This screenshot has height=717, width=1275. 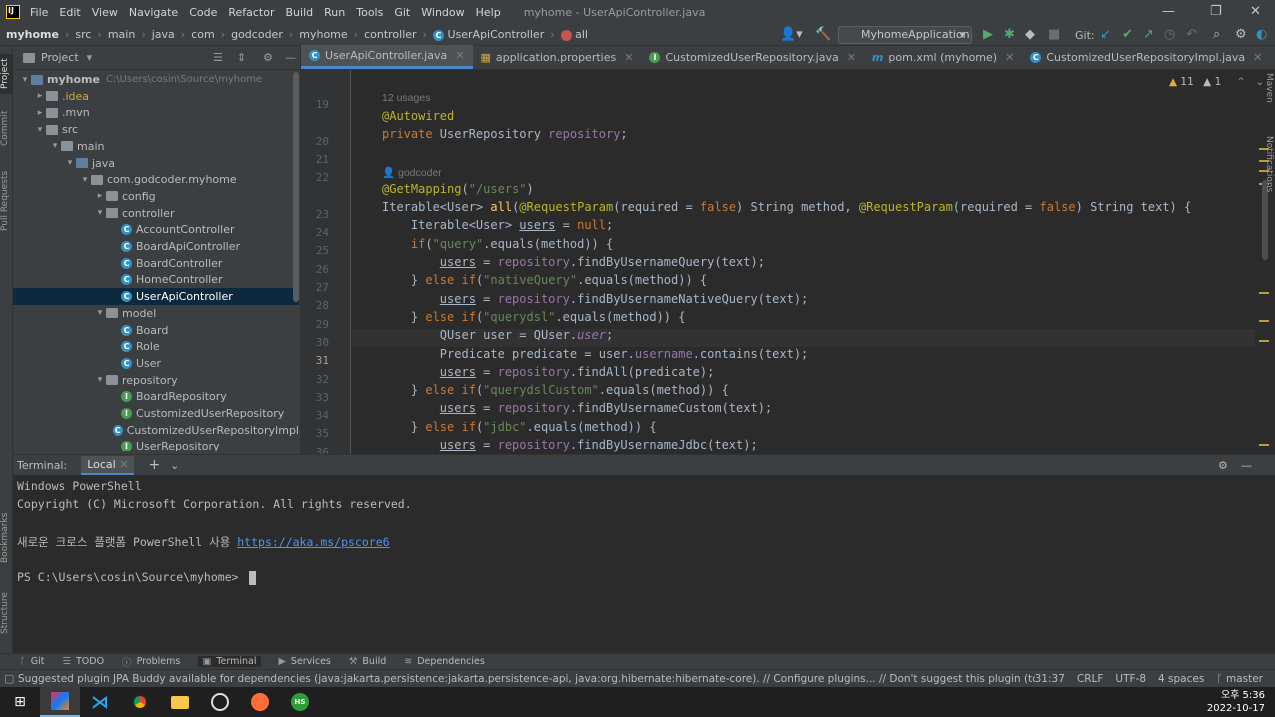 What do you see at coordinates (387, 57) in the screenshot?
I see `tab-userapicontroller-java: C UserApiController.java ✕` at bounding box center [387, 57].